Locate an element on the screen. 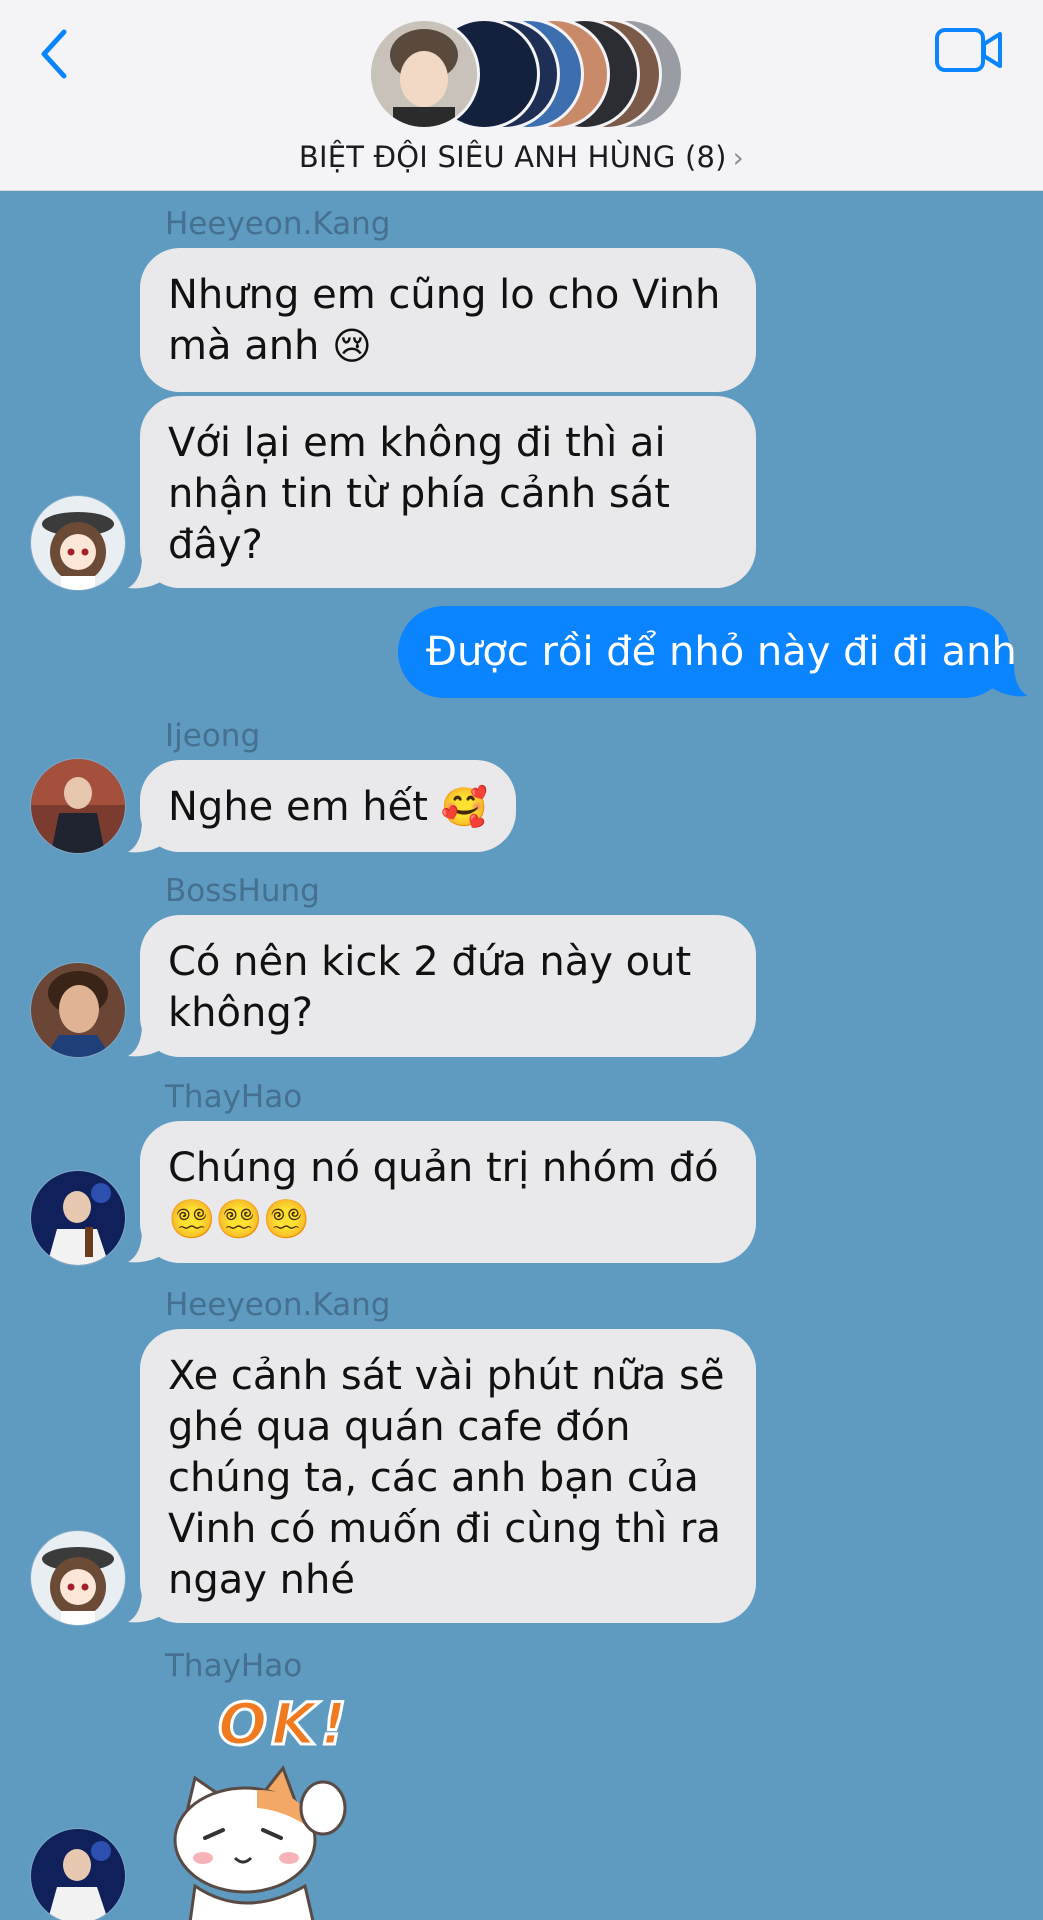 The height and width of the screenshot is (1920, 1043). message-bubble: Nghe em hết 🥰 is located at coordinates (328, 806).